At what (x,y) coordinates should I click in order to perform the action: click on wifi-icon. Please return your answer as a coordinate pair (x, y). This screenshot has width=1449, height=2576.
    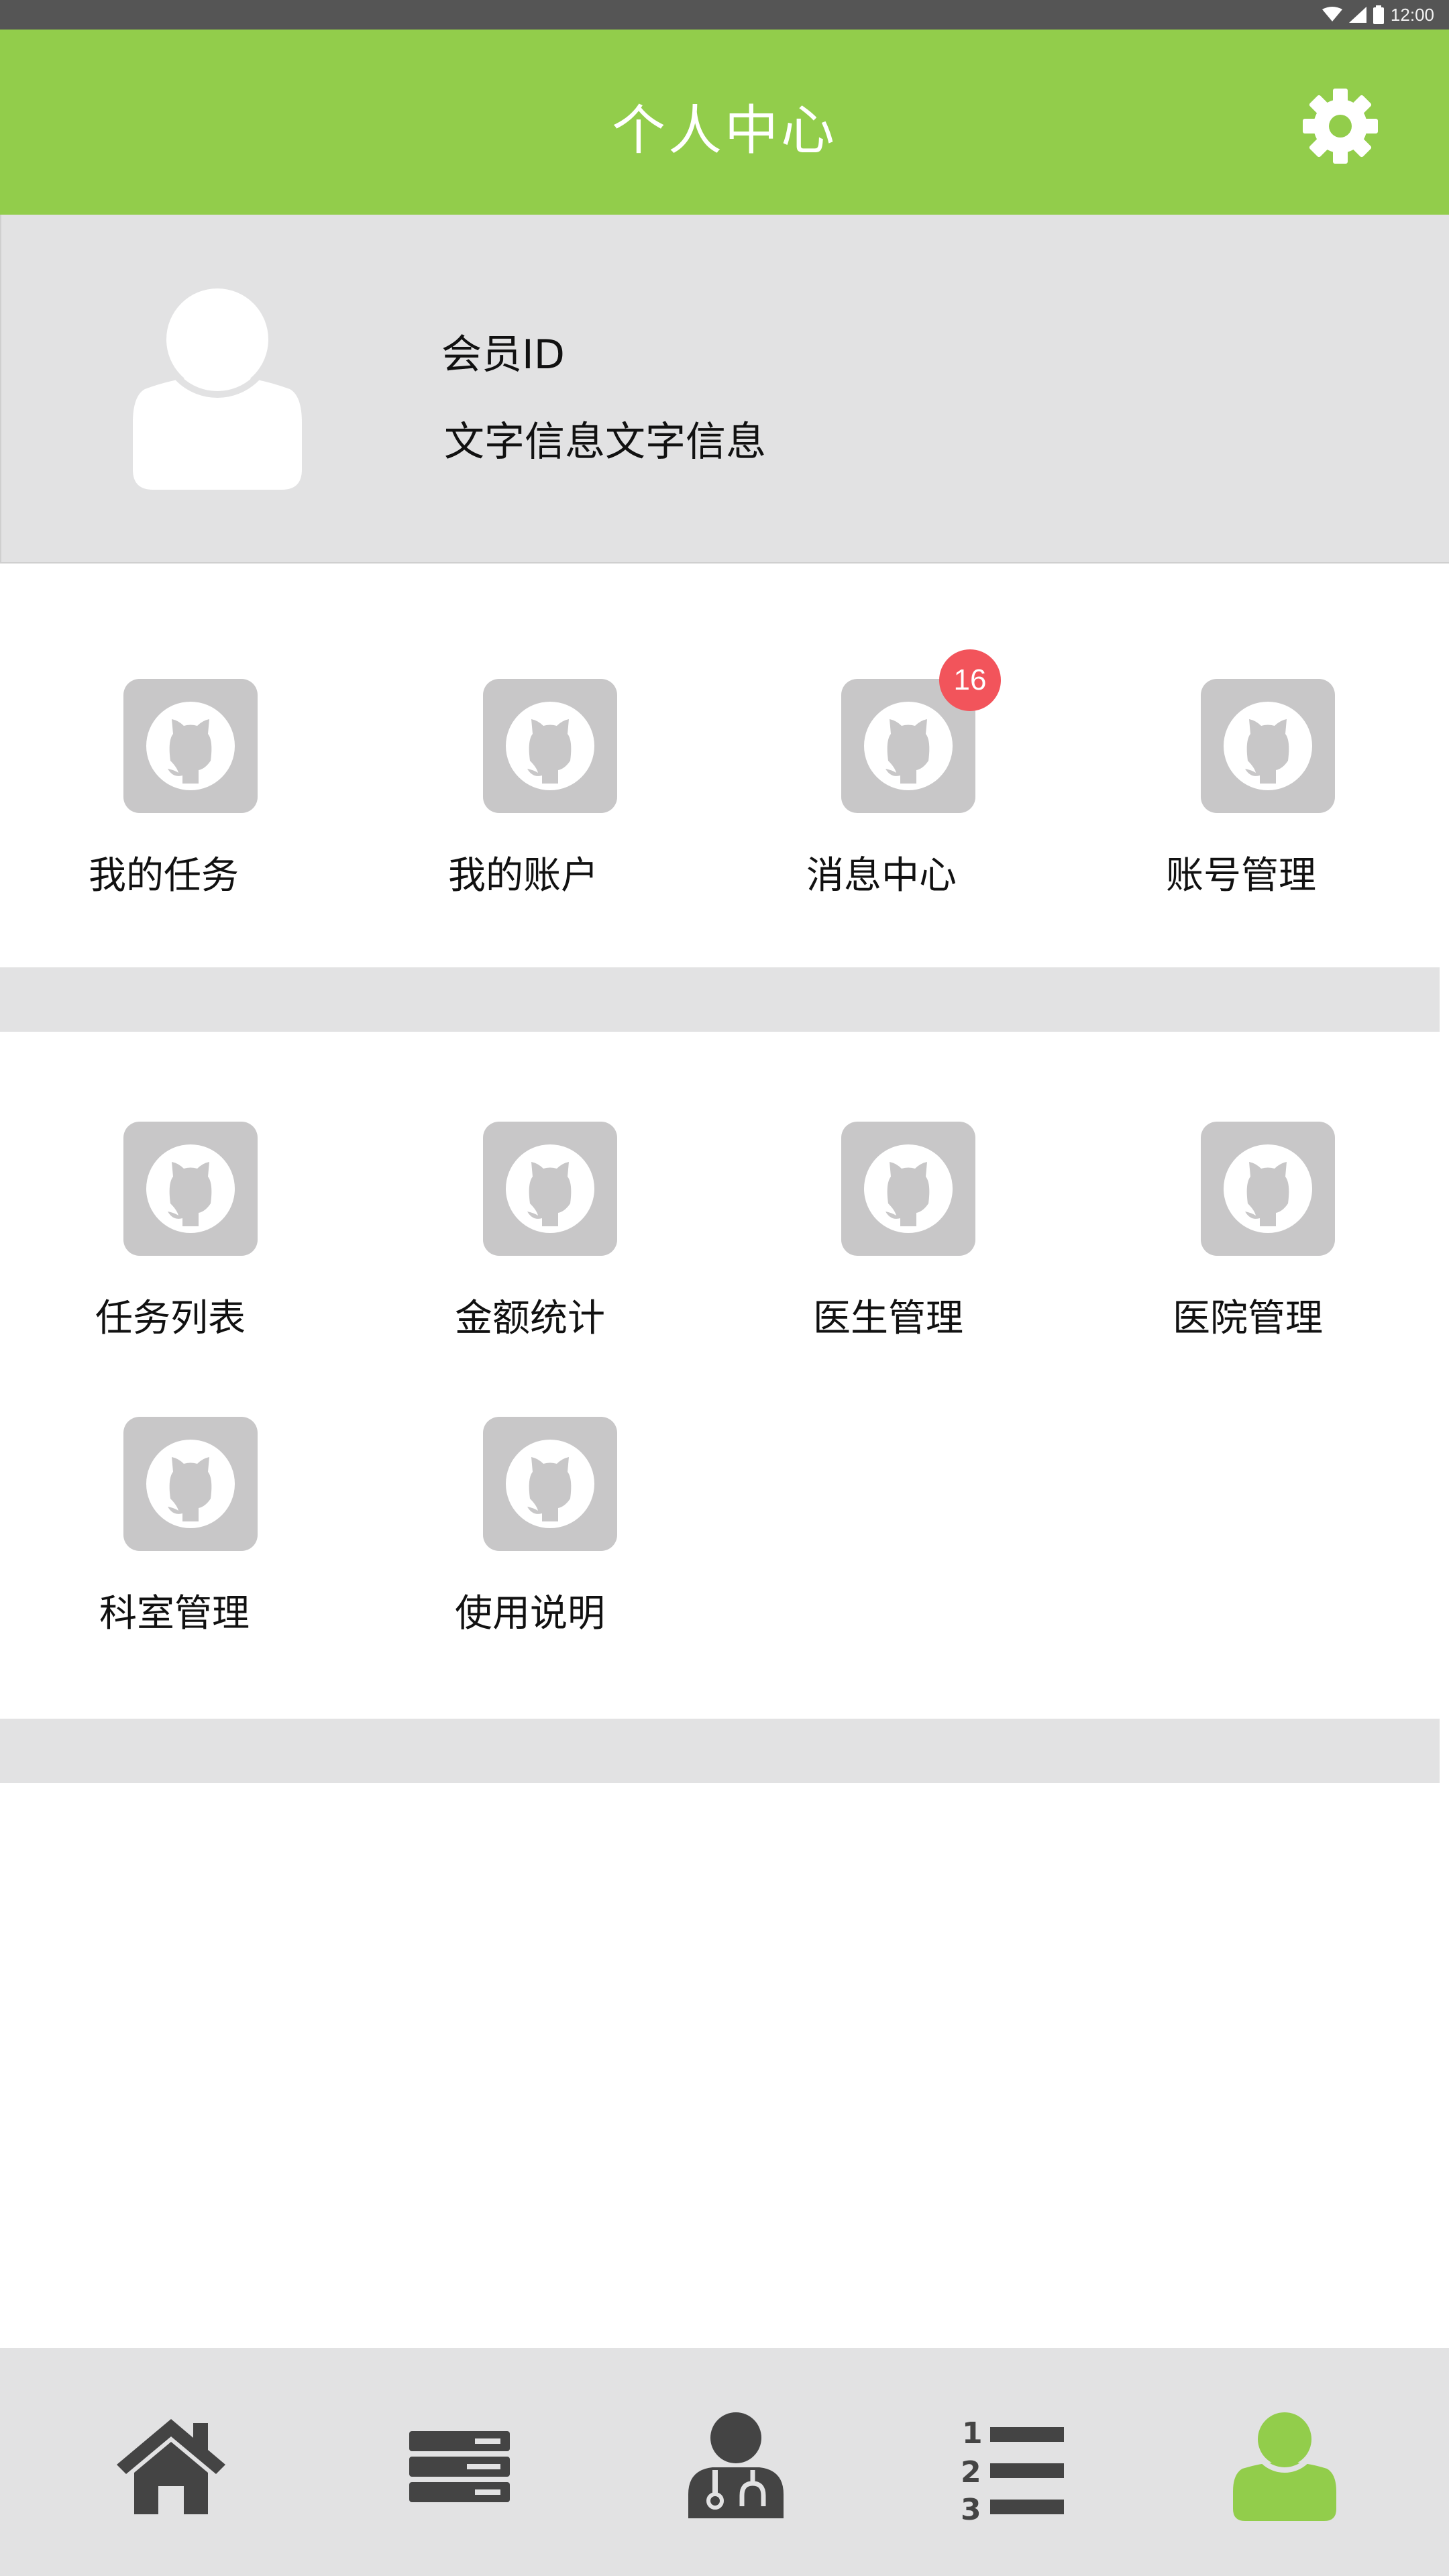
    Looking at the image, I should click on (1332, 14).